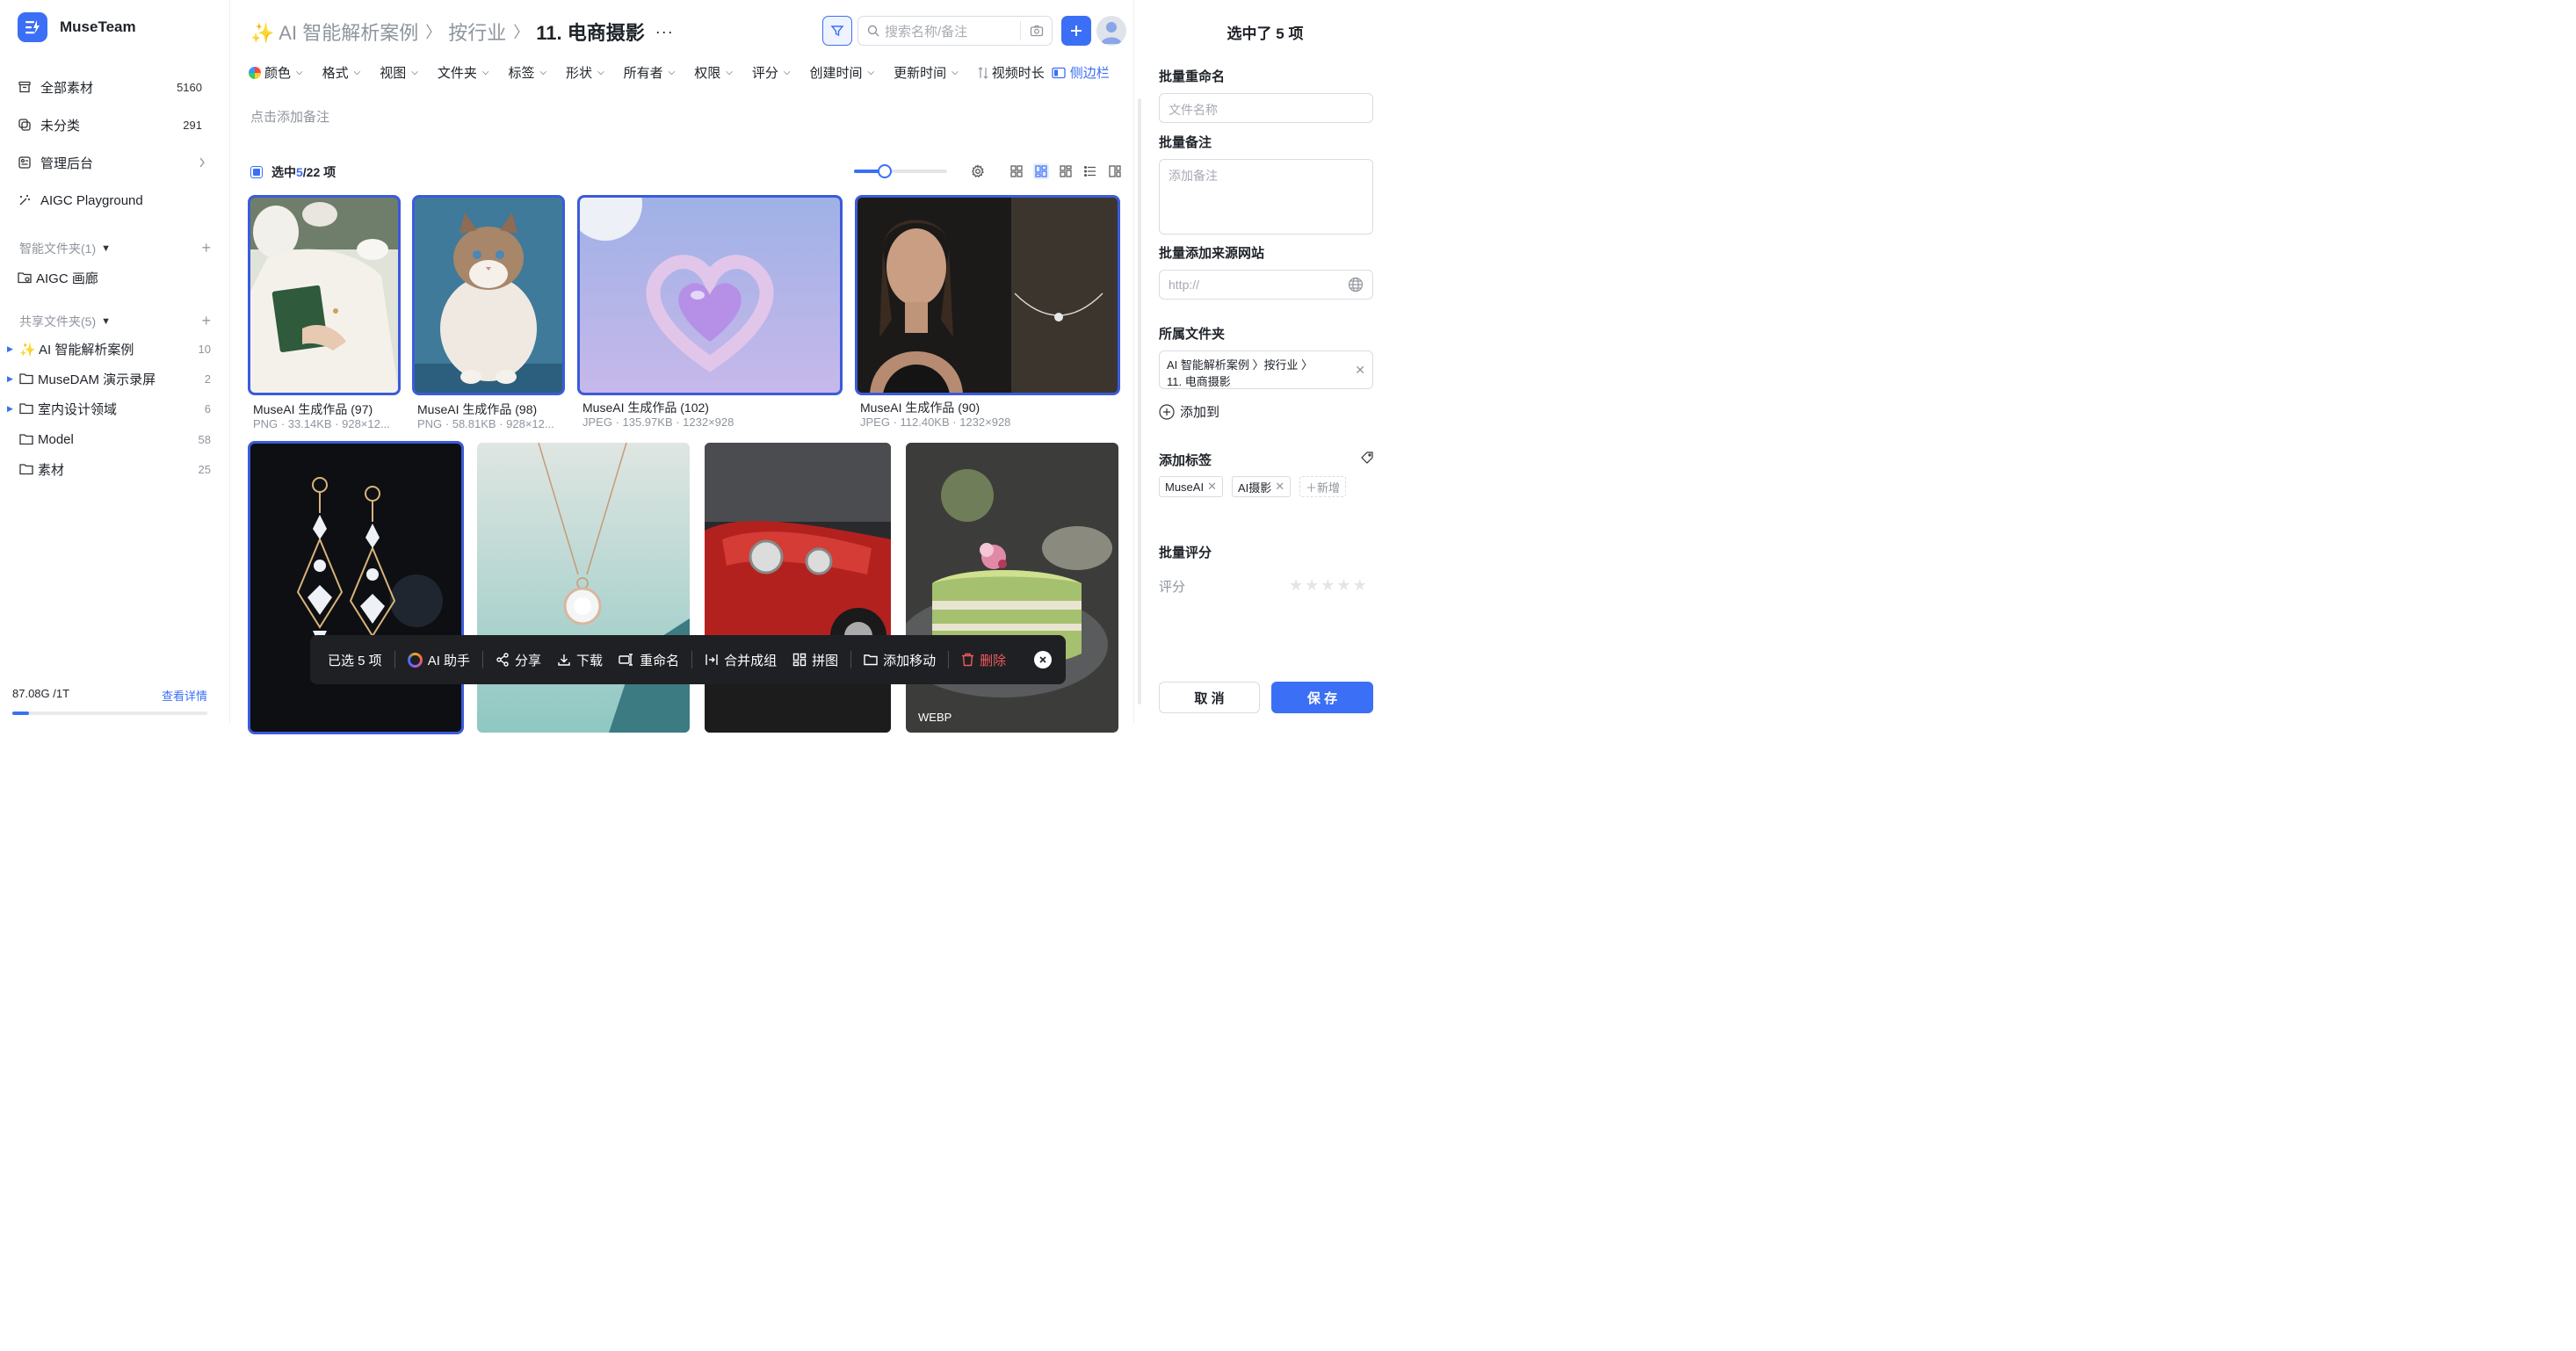  What do you see at coordinates (41, 693) in the screenshot?
I see `storage-used: 87.08G /1T` at bounding box center [41, 693].